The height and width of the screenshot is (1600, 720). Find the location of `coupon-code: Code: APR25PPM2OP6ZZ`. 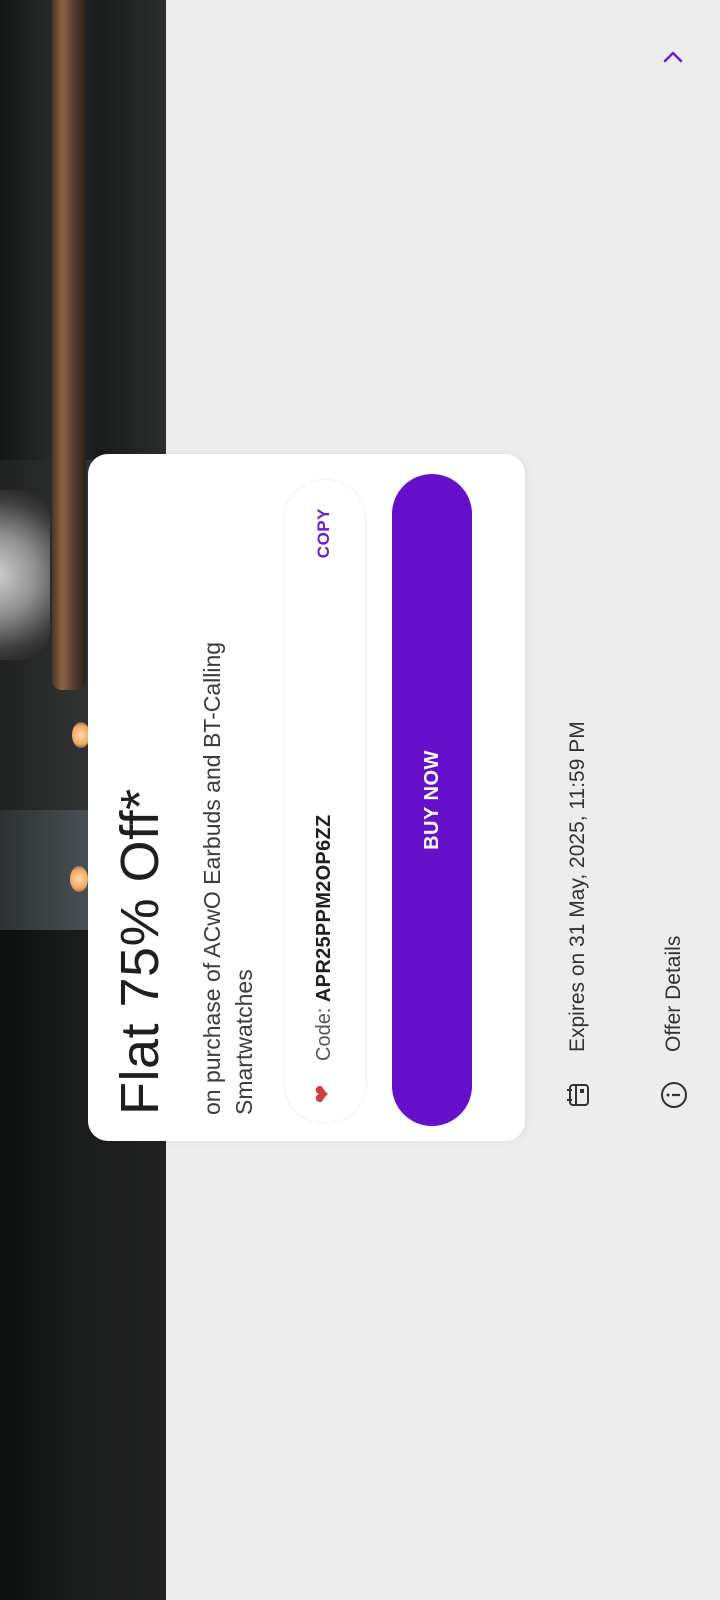

coupon-code: Code: APR25PPM2OP6ZZ is located at coordinates (324, 937).